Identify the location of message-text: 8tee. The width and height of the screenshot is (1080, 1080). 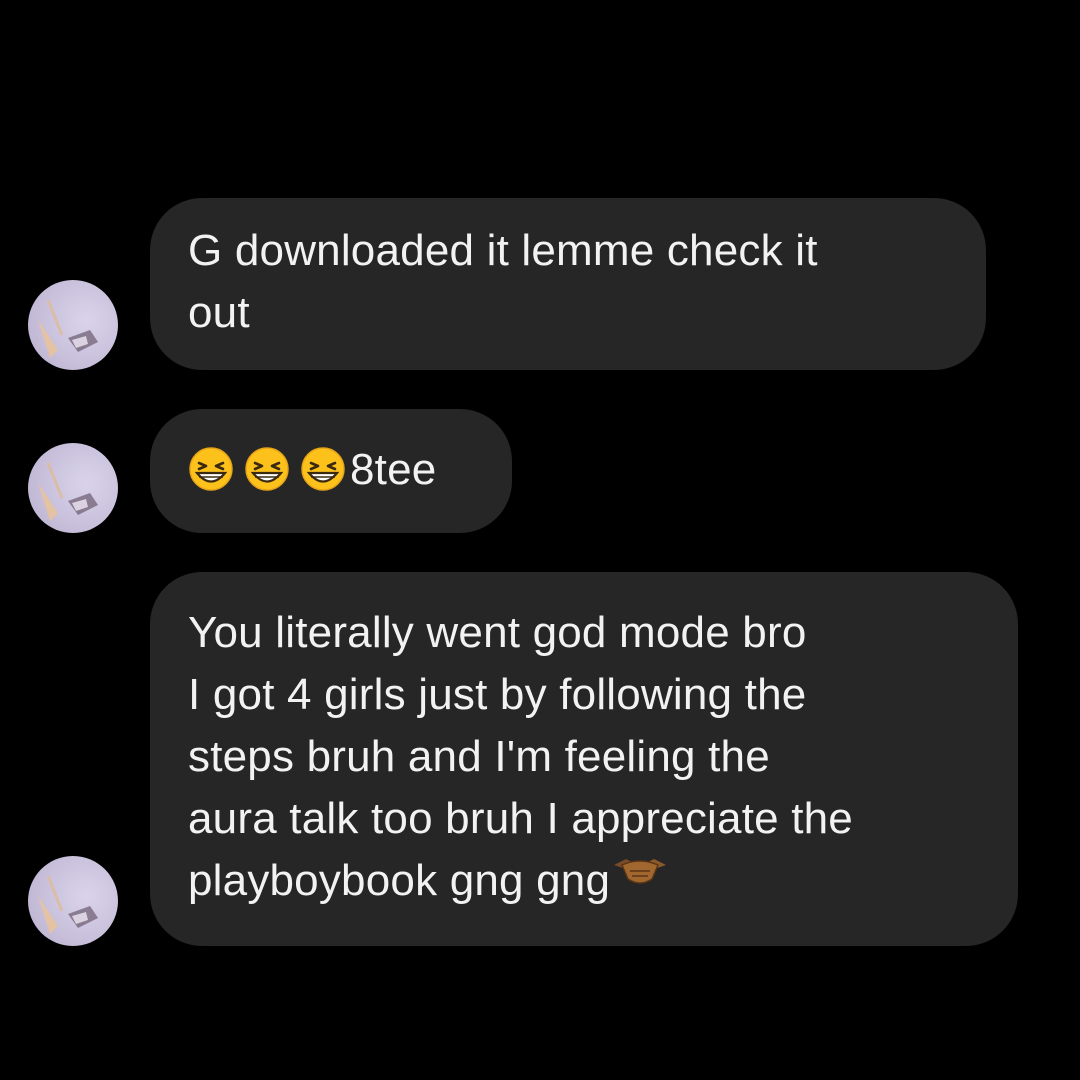
(393, 469).